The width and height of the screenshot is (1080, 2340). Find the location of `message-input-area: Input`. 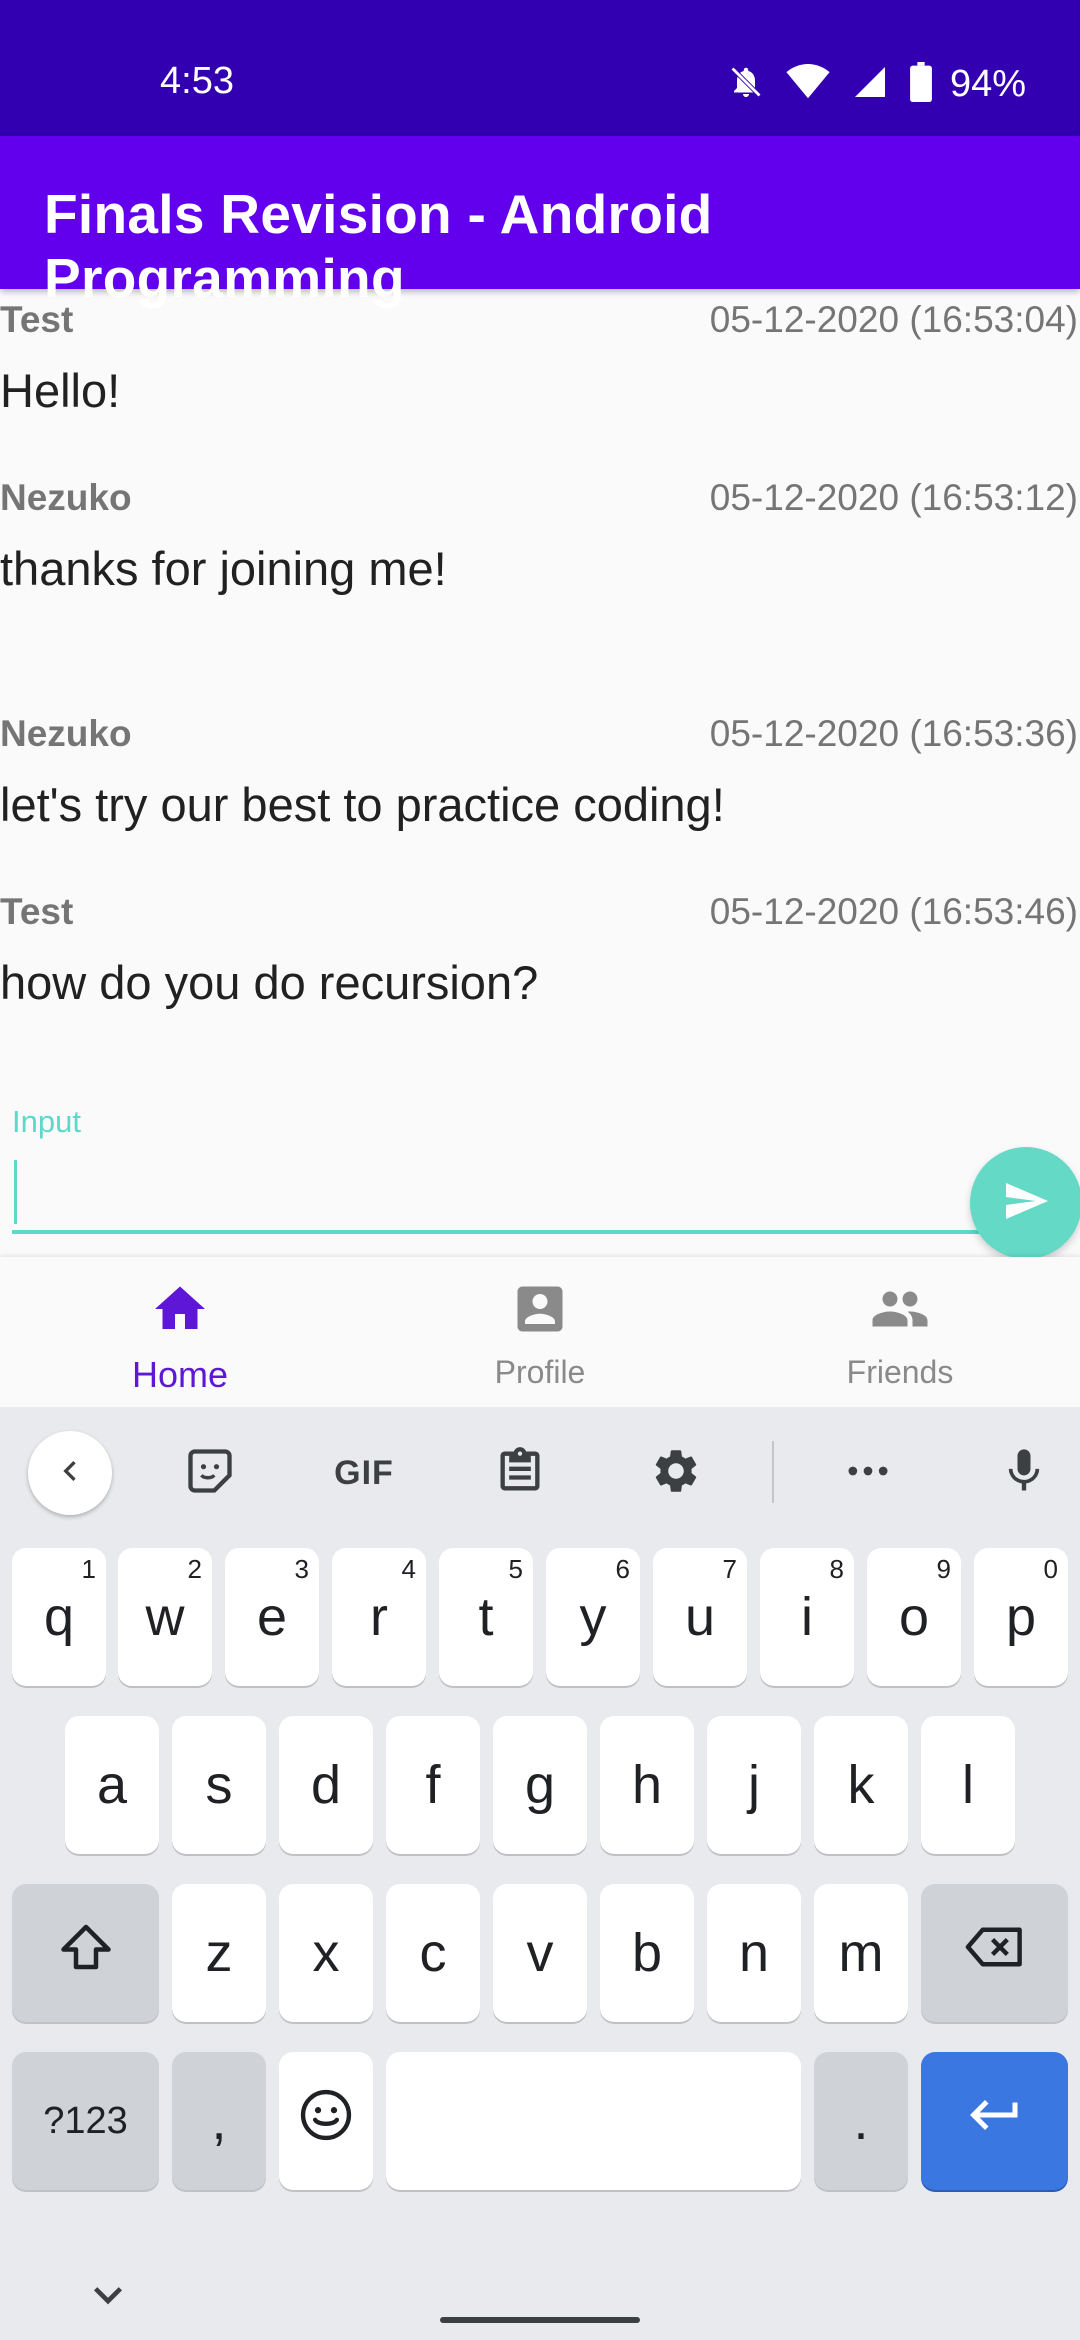

message-input-area: Input is located at coordinates (540, 1180).